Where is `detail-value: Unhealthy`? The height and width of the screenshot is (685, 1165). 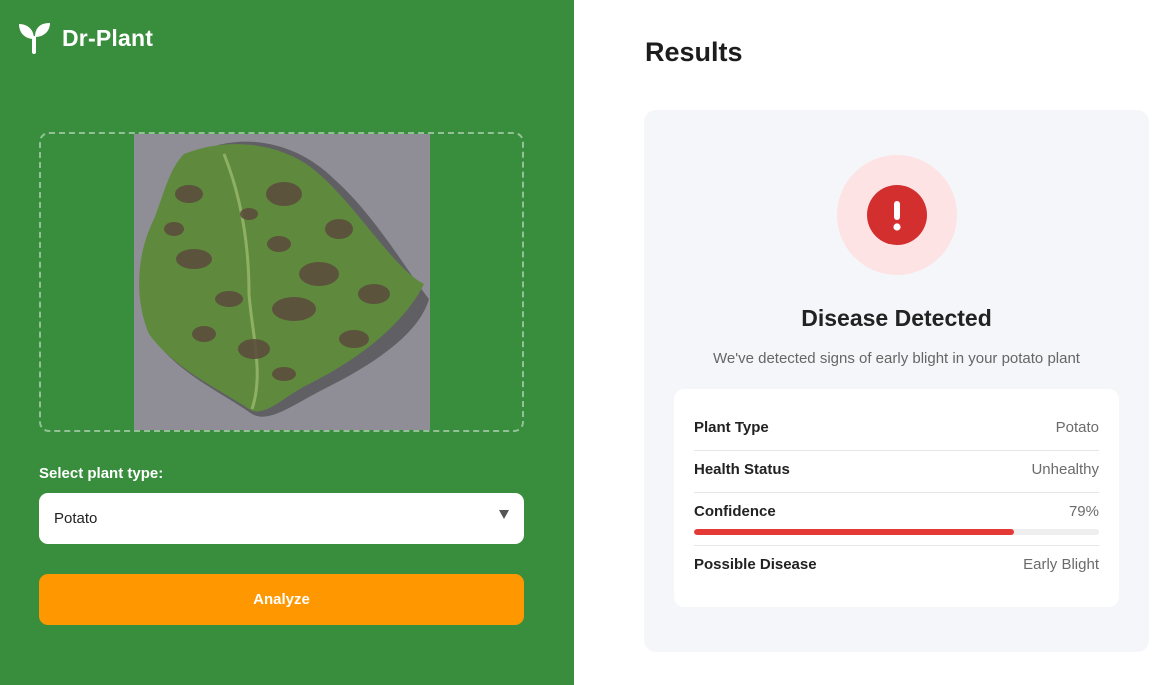
detail-value: Unhealthy is located at coordinates (1065, 469).